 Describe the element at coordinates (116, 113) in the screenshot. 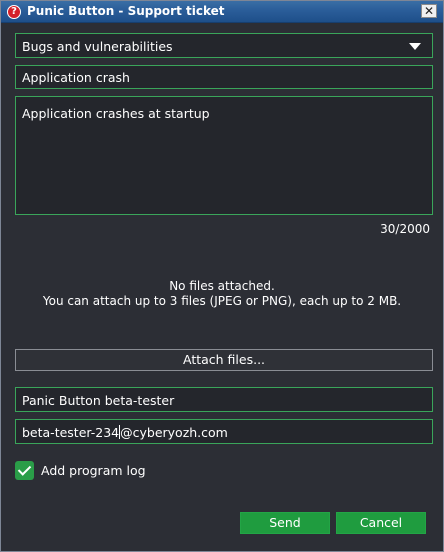

I see `description-value: Application crashes at startup` at that location.